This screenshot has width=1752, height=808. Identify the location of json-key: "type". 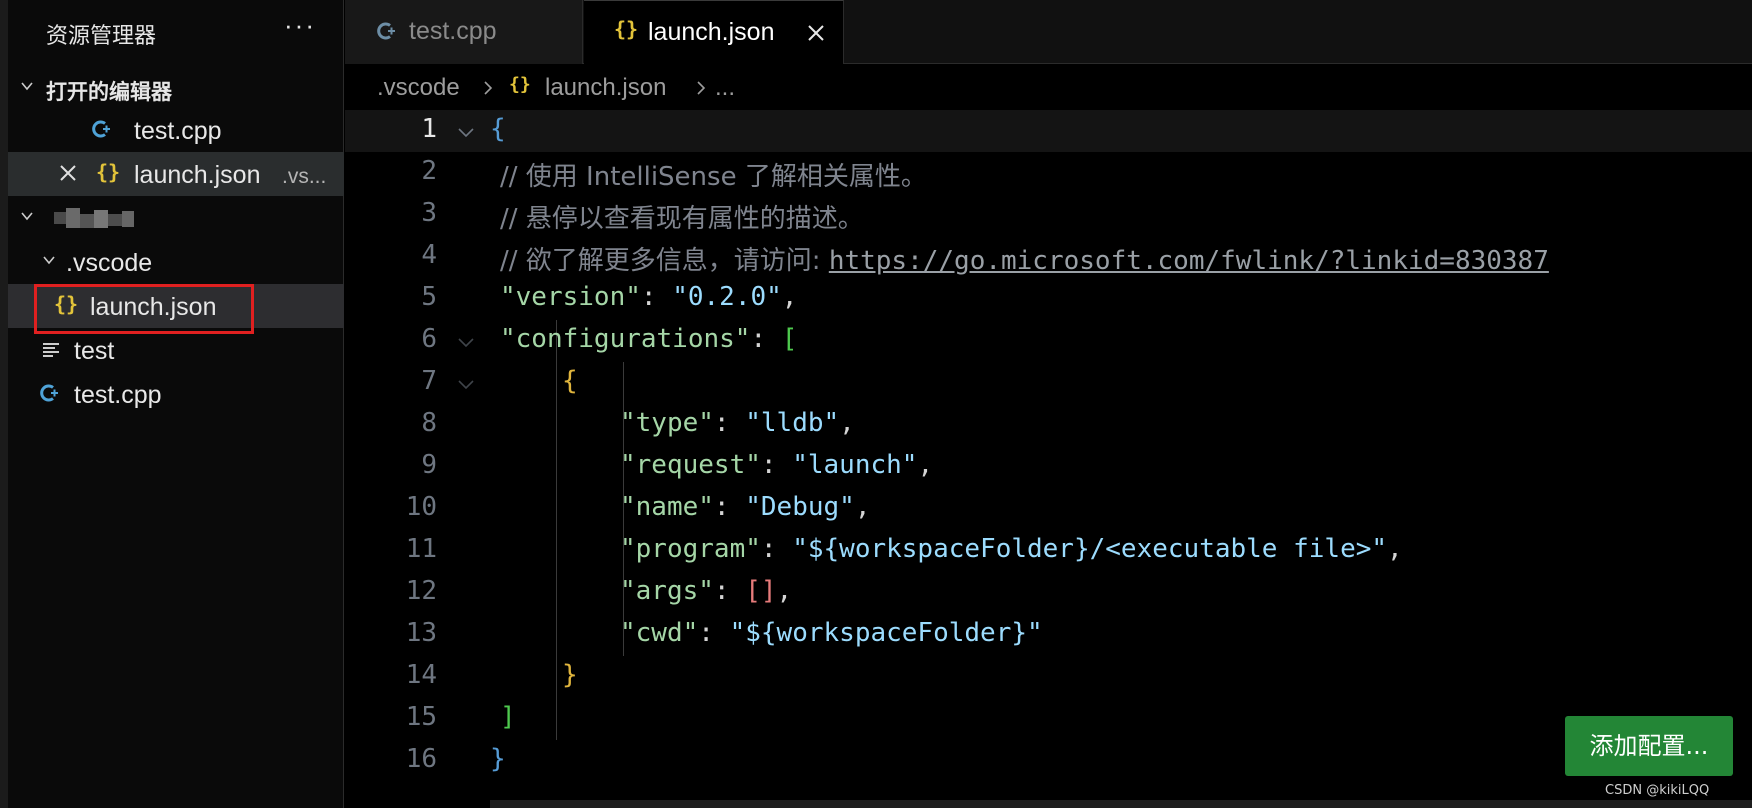
(667, 423).